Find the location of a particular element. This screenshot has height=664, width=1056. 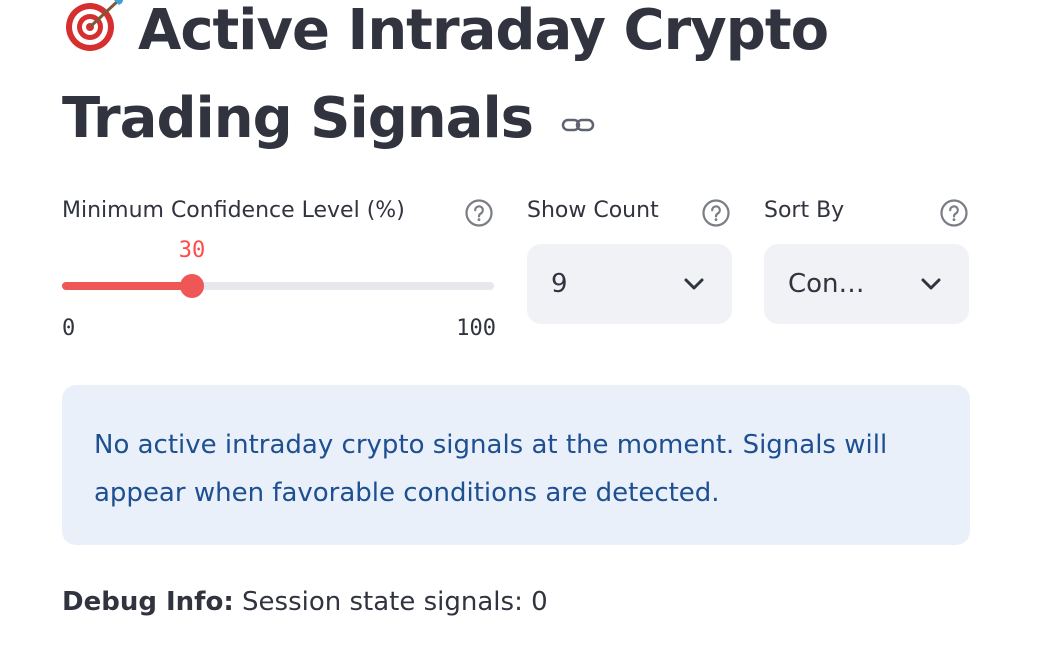

debug-label: Debug Info: is located at coordinates (148, 602).